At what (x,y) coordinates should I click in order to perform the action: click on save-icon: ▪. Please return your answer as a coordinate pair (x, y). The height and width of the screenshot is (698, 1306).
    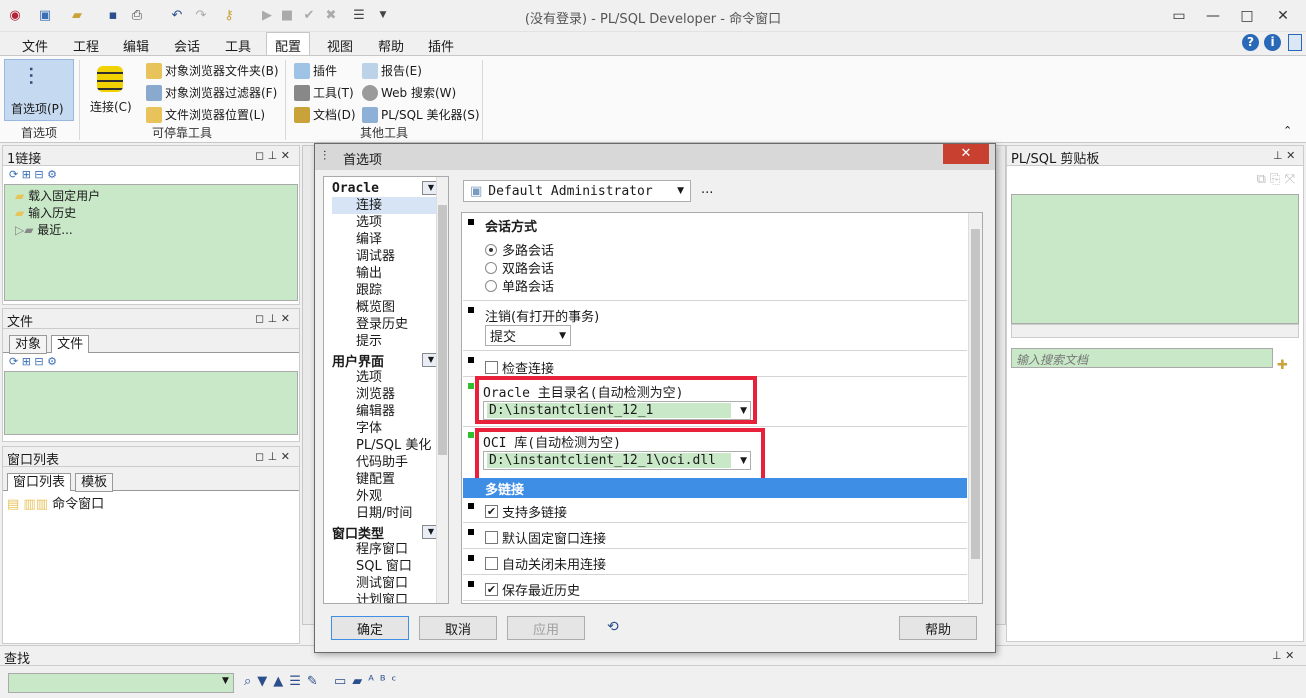
    Looking at the image, I should click on (113, 15).